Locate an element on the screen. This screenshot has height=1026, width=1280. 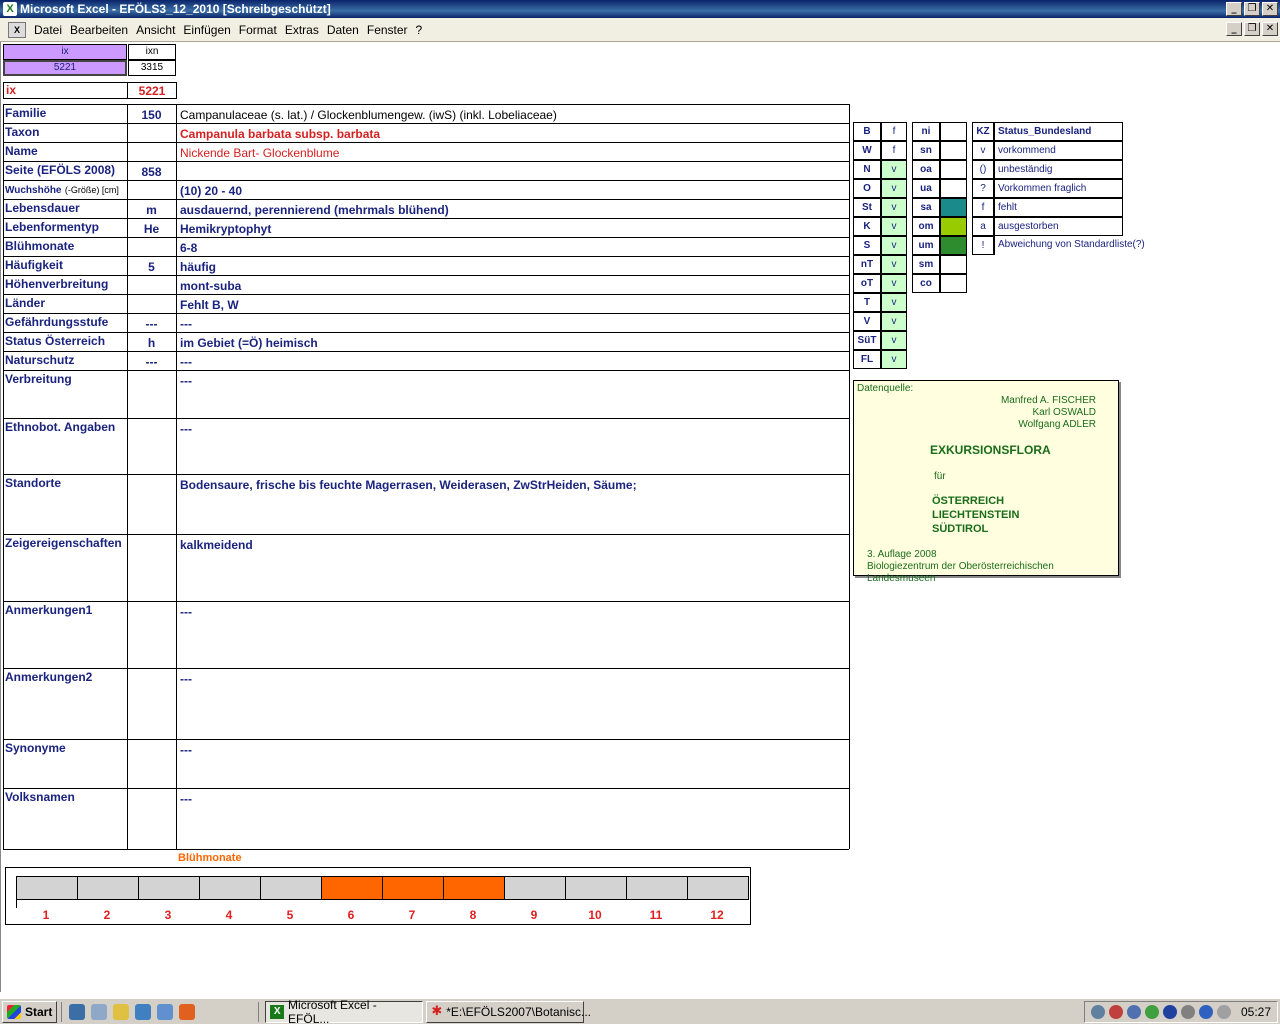
doc-minimize-button: _ is located at coordinates (1234, 29).